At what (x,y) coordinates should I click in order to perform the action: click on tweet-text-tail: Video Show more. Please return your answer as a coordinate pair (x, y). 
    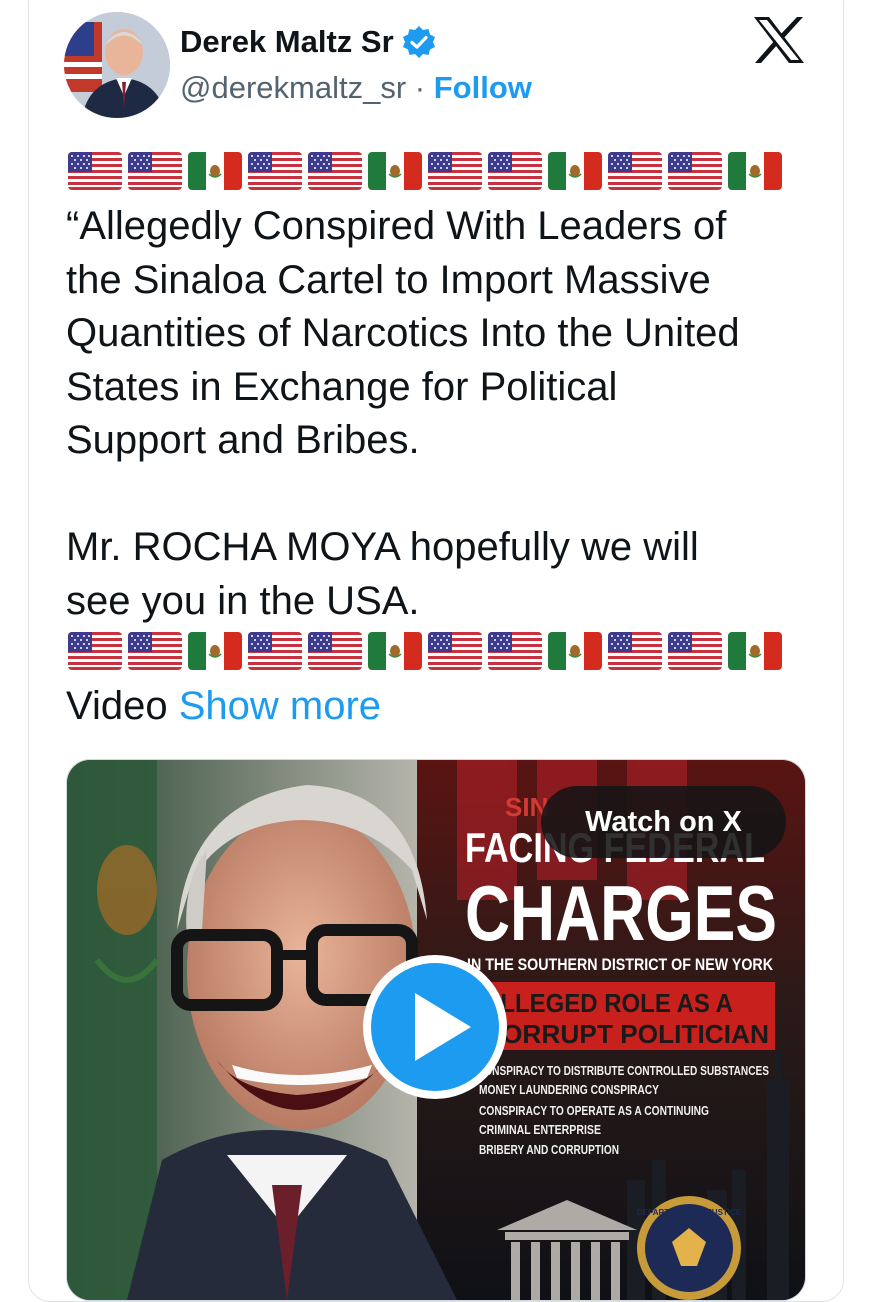
    Looking at the image, I should click on (223, 706).